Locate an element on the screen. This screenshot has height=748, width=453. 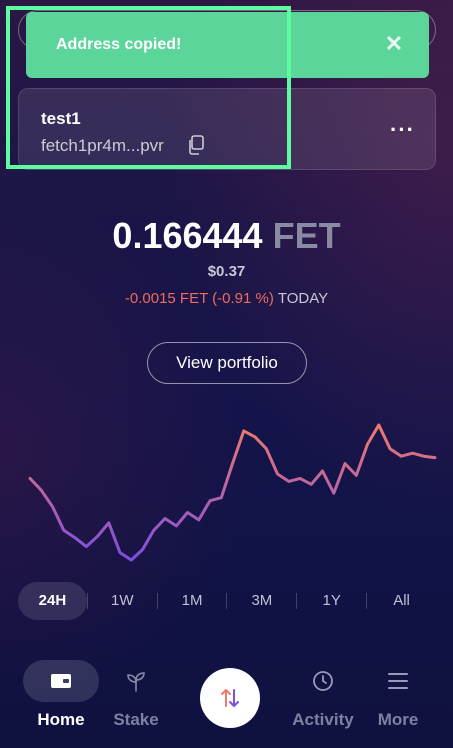
change-period: TODAY is located at coordinates (303, 298).